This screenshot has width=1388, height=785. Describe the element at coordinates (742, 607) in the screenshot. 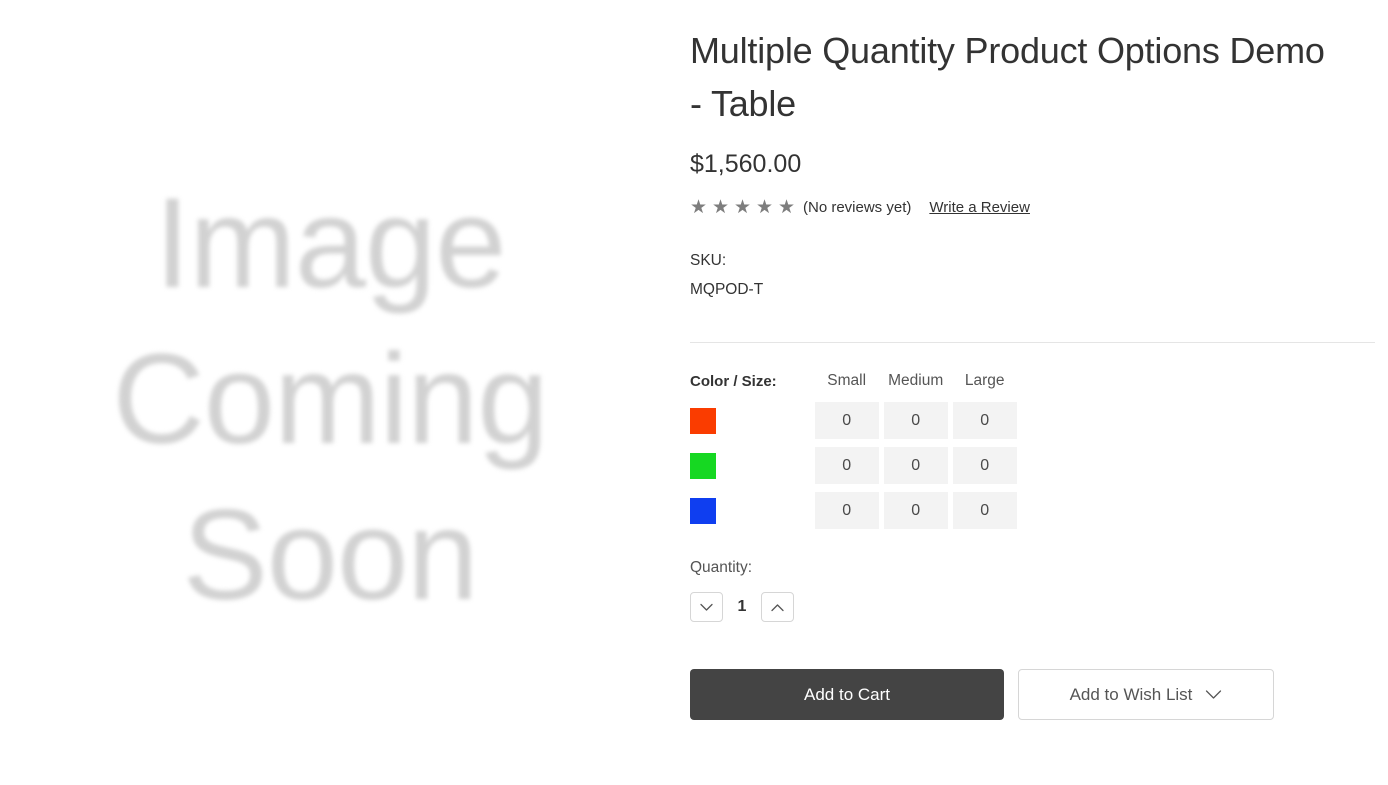

I see `quantity-value-input` at that location.